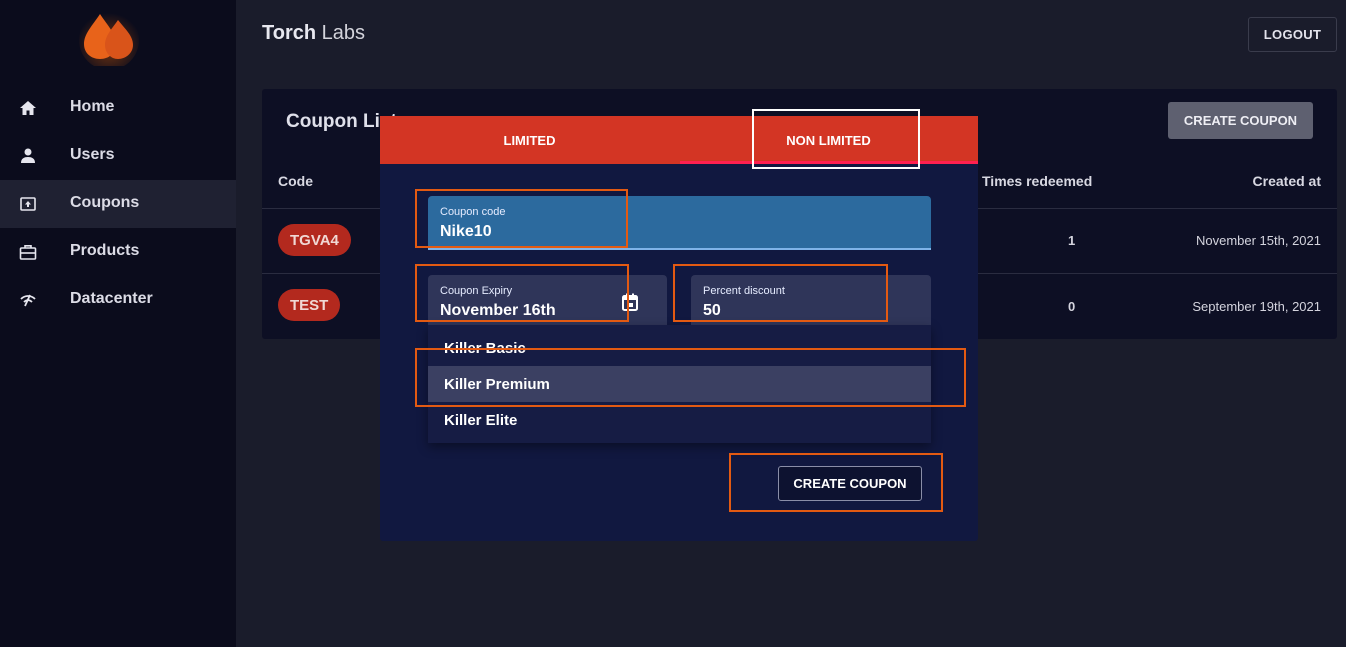 This screenshot has height=647, width=1346. Describe the element at coordinates (679, 420) in the screenshot. I see `dropdown-option-killer-elite: Killer Elite` at that location.